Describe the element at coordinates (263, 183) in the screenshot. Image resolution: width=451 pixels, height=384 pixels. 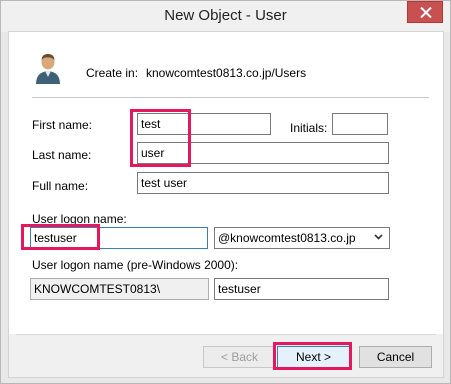
I see `full-name-field: test user` at that location.